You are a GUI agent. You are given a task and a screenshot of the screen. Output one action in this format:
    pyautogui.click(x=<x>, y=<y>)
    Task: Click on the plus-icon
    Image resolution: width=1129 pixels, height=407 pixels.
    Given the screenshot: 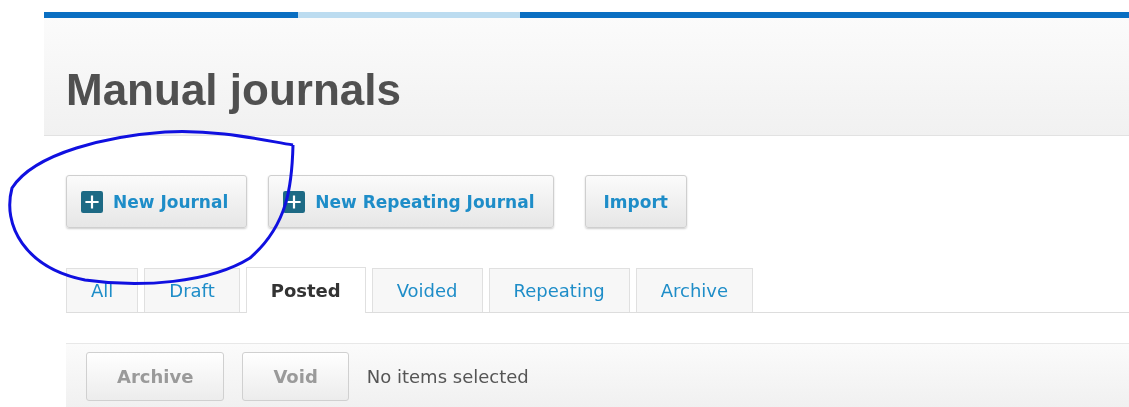 What is the action you would take?
    pyautogui.click(x=92, y=201)
    